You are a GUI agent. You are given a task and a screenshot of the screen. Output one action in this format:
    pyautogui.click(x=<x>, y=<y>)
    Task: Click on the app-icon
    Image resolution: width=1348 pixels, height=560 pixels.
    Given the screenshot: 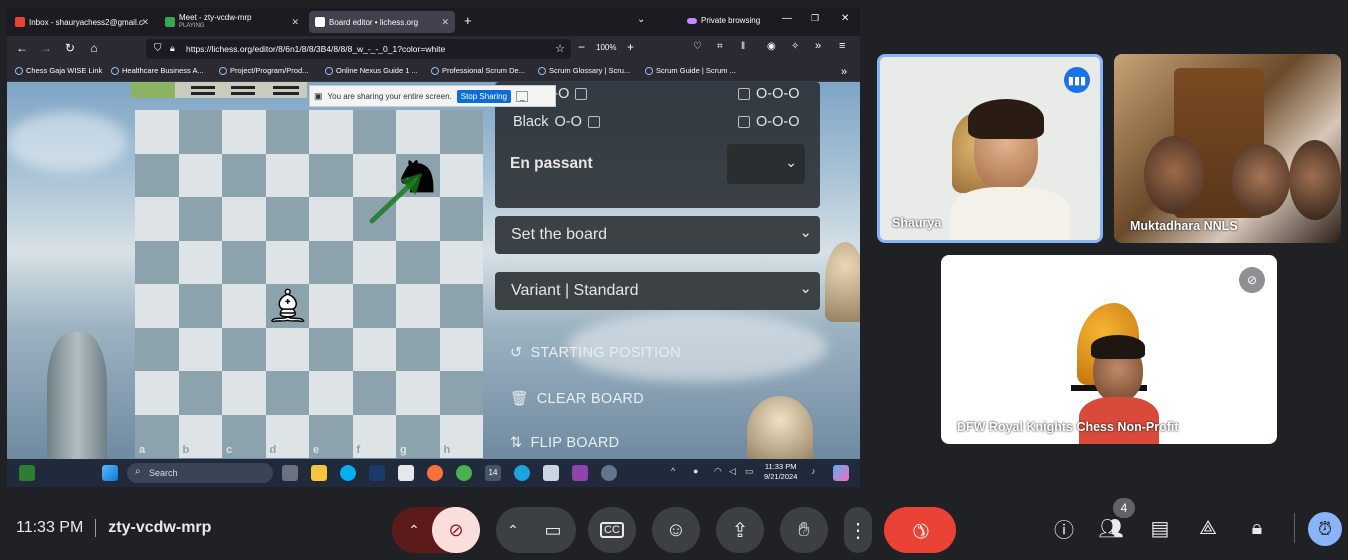 What is the action you would take?
    pyautogui.click(x=377, y=473)
    